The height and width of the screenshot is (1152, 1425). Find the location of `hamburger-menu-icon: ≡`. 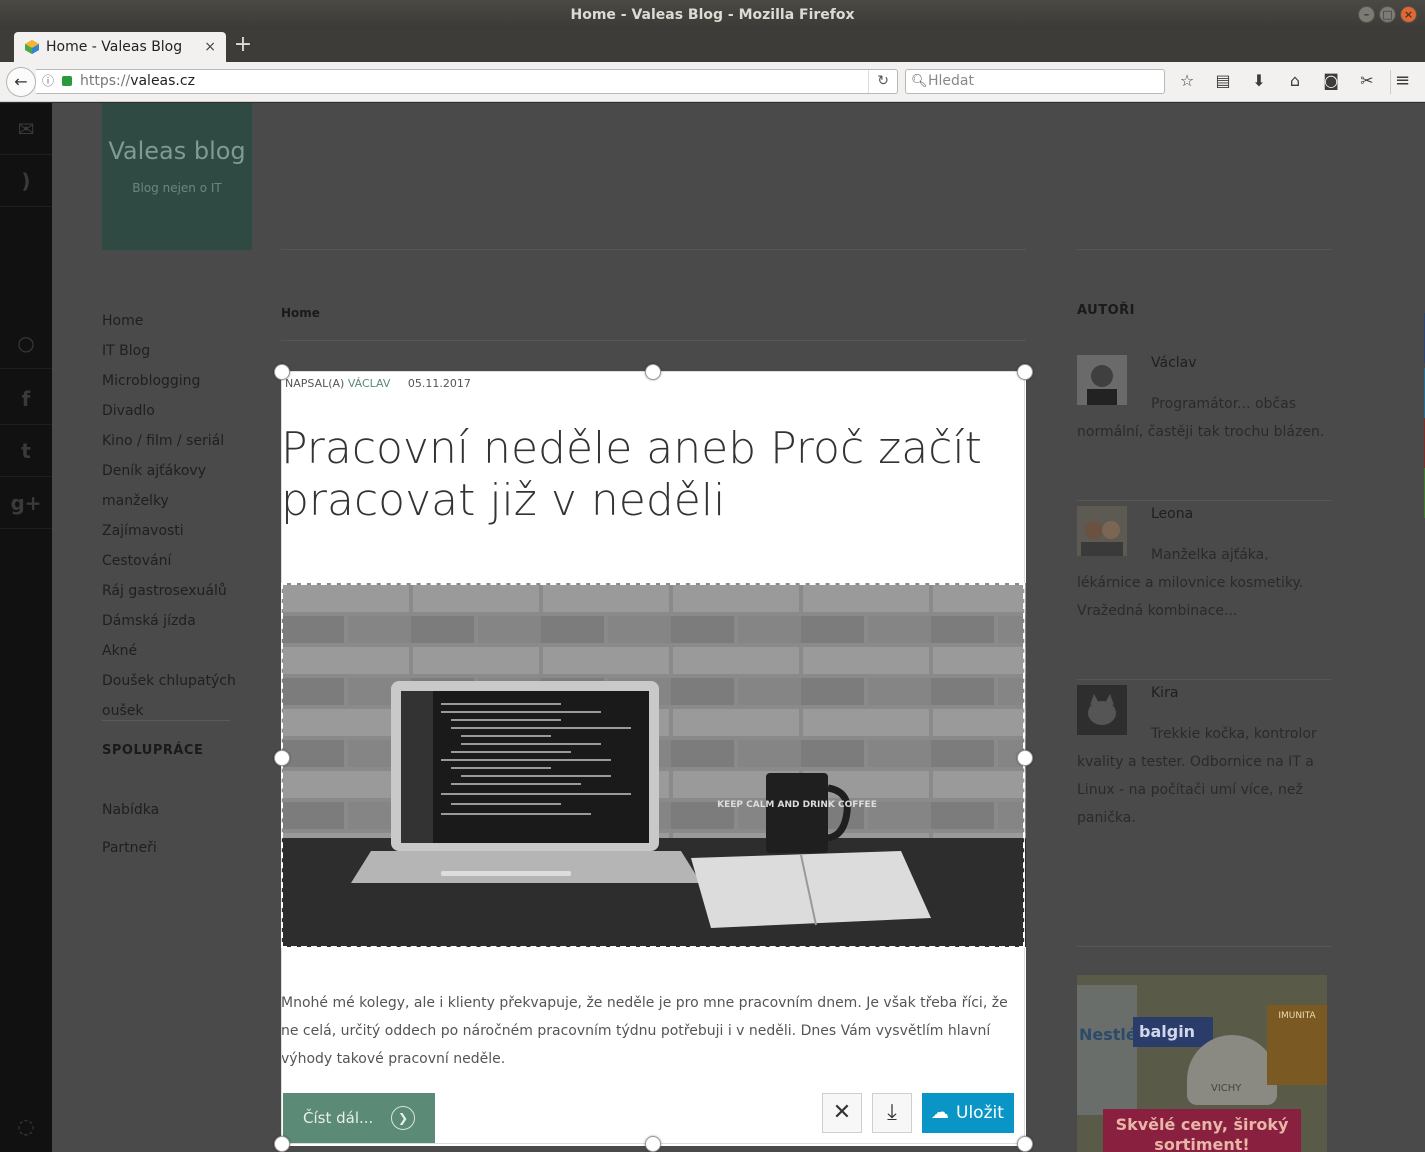

hamburger-menu-icon: ≡ is located at coordinates (1402, 82).